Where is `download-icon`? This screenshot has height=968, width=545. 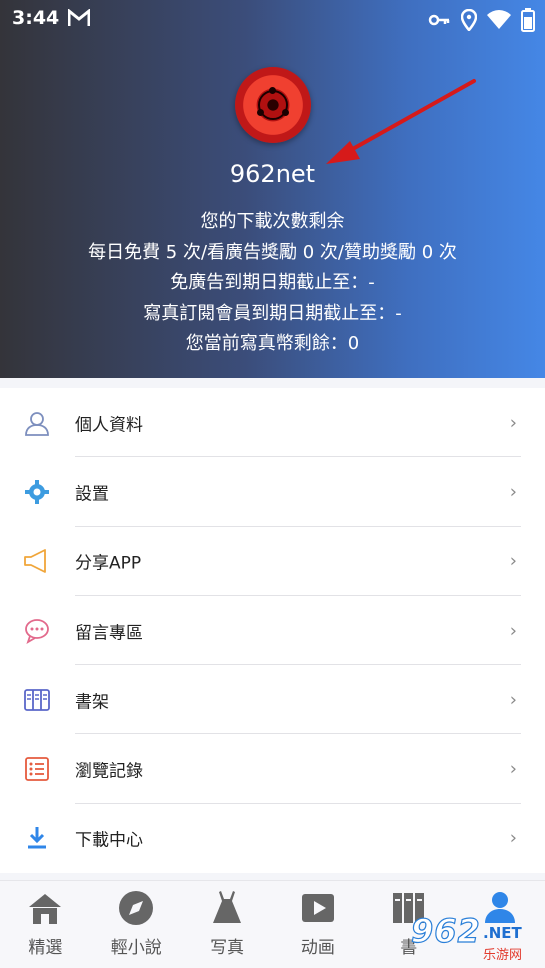 download-icon is located at coordinates (37, 838).